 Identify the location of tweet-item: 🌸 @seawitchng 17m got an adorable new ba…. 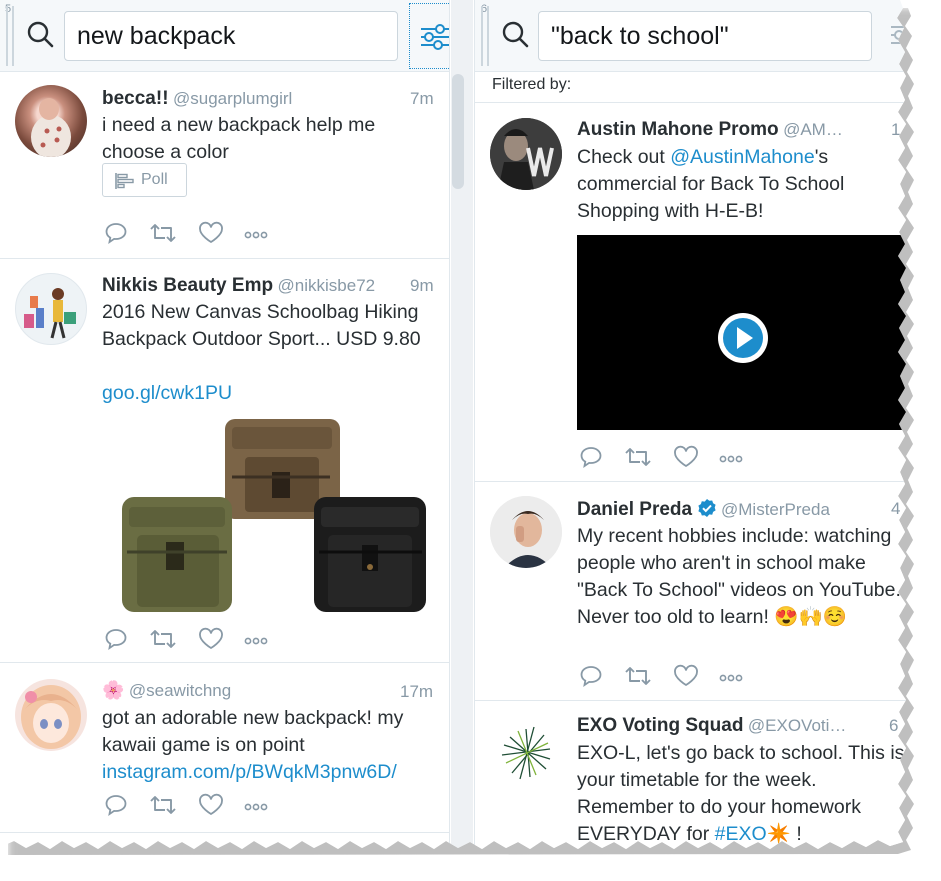
(224, 748).